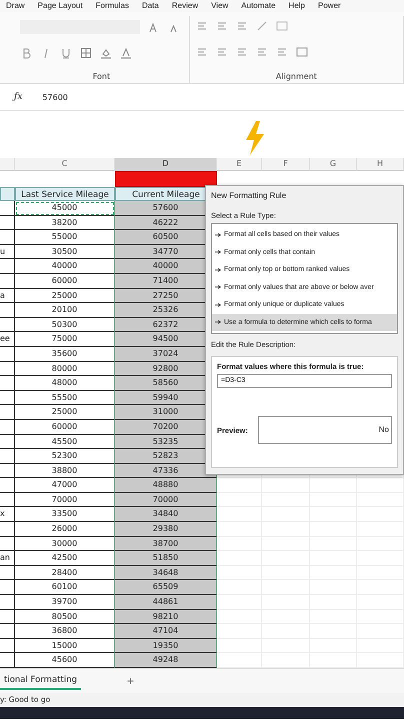 The height and width of the screenshot is (720, 404). What do you see at coordinates (166, 573) in the screenshot?
I see `table-cell: 34648` at bounding box center [166, 573].